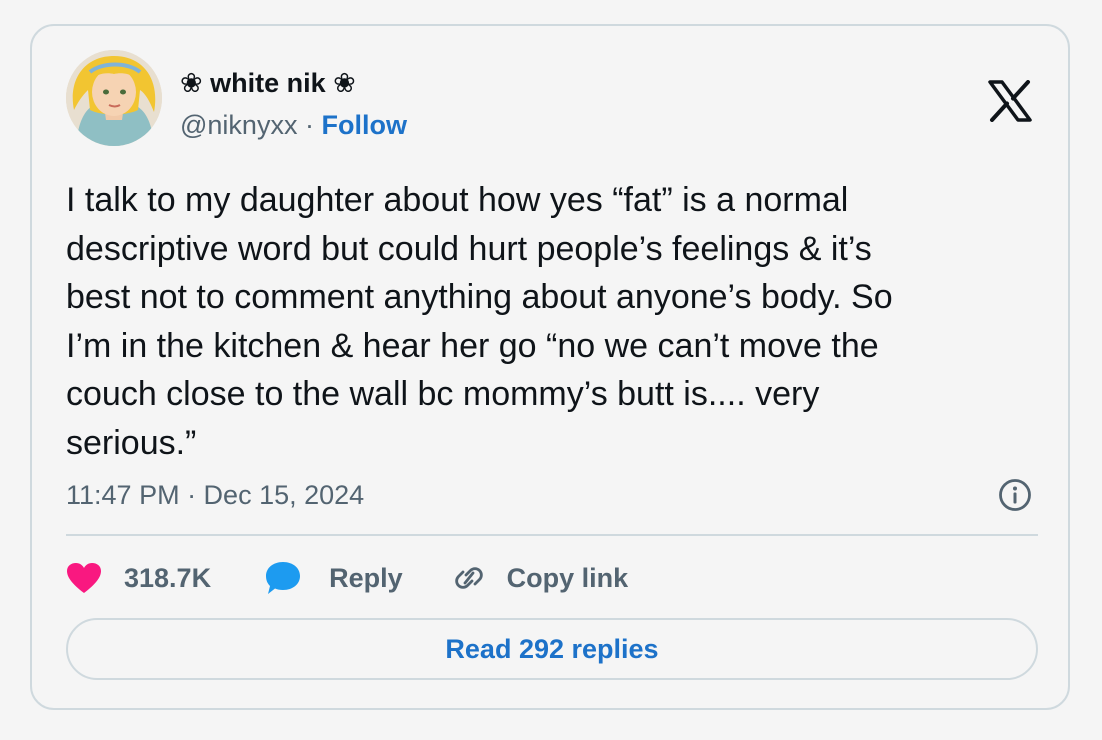  Describe the element at coordinates (552, 535) in the screenshot. I see `divider` at that location.